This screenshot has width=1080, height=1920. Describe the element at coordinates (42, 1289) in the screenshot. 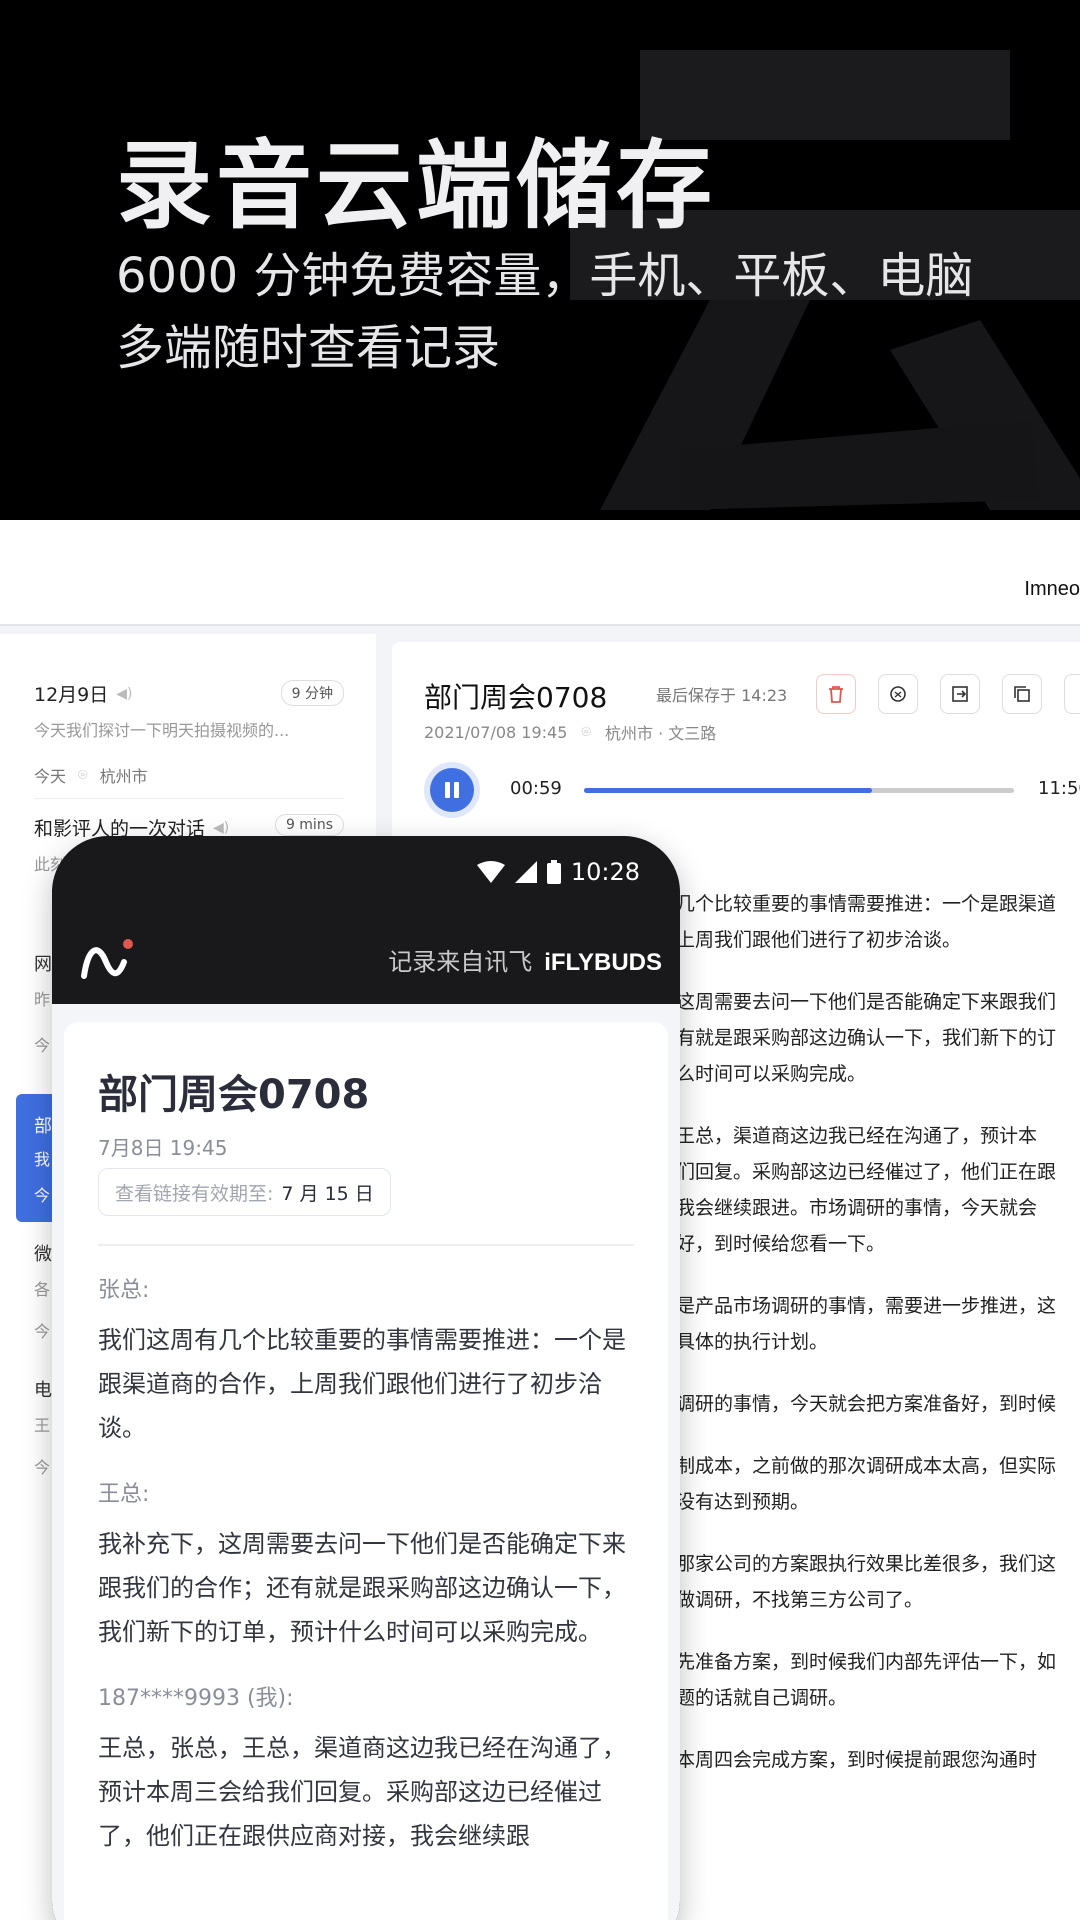

I see `list-item-stub: 各` at that location.